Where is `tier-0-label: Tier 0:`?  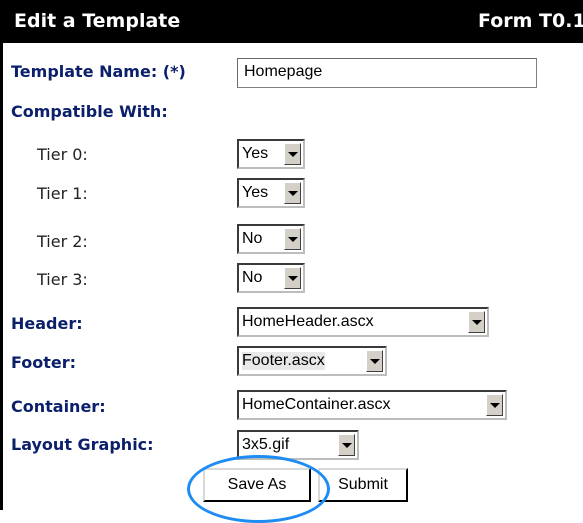 tier-0-label: Tier 0: is located at coordinates (62, 154).